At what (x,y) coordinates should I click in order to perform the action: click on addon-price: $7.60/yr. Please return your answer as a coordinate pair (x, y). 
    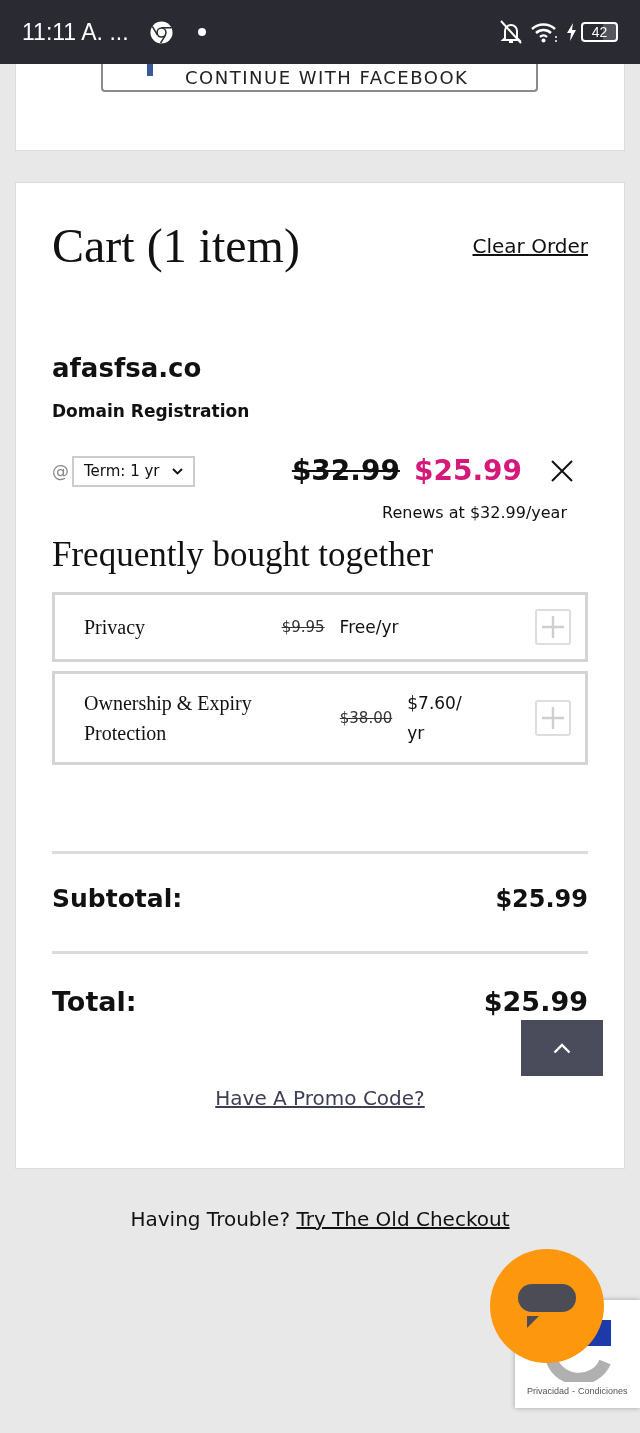
    Looking at the image, I should click on (435, 718).